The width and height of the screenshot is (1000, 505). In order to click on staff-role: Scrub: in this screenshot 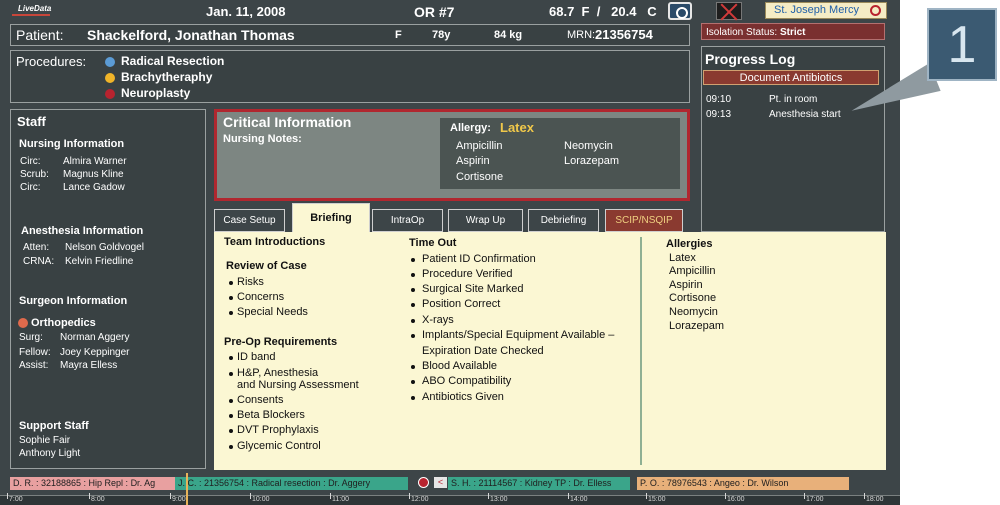, I will do `click(34, 174)`.